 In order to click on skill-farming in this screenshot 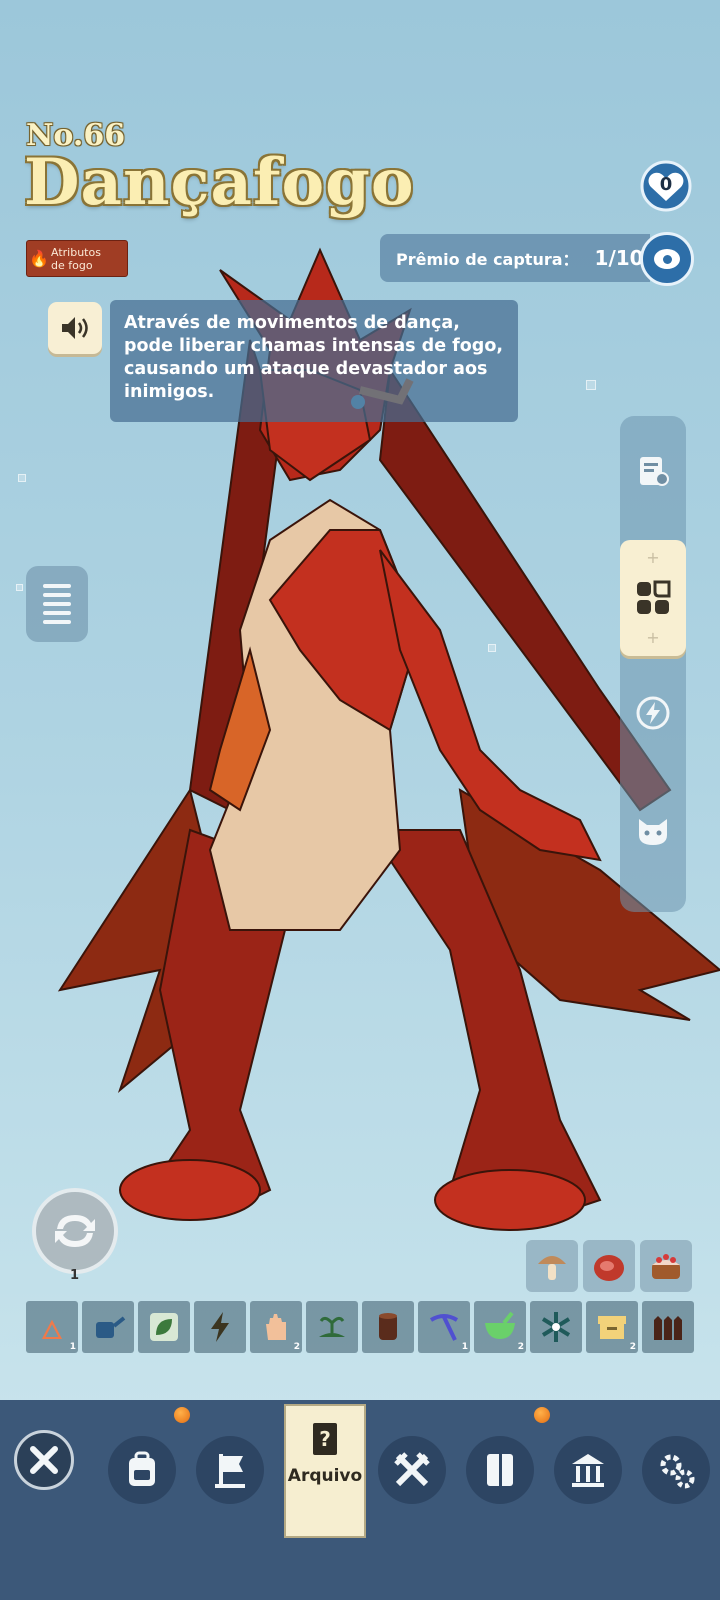, I will do `click(668, 1327)`.